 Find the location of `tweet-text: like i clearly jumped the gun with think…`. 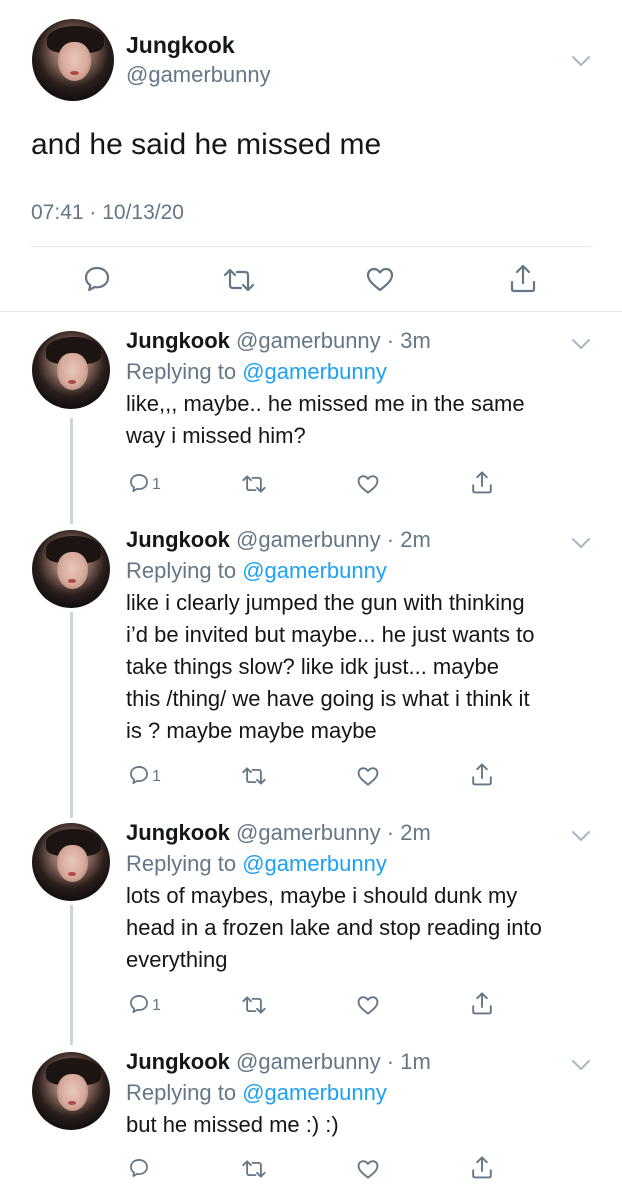

tweet-text: like i clearly jumped the gun with think… is located at coordinates (330, 666).